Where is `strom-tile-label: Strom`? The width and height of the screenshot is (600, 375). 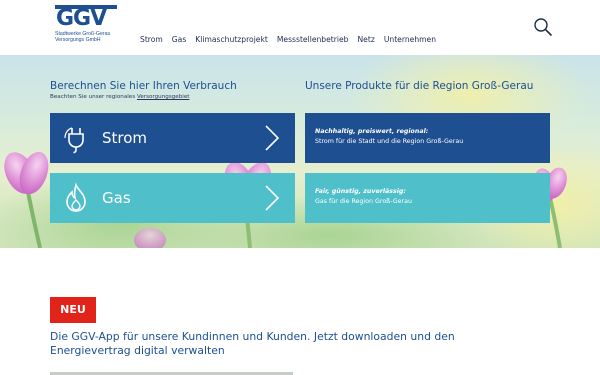
strom-tile-label: Strom is located at coordinates (125, 138).